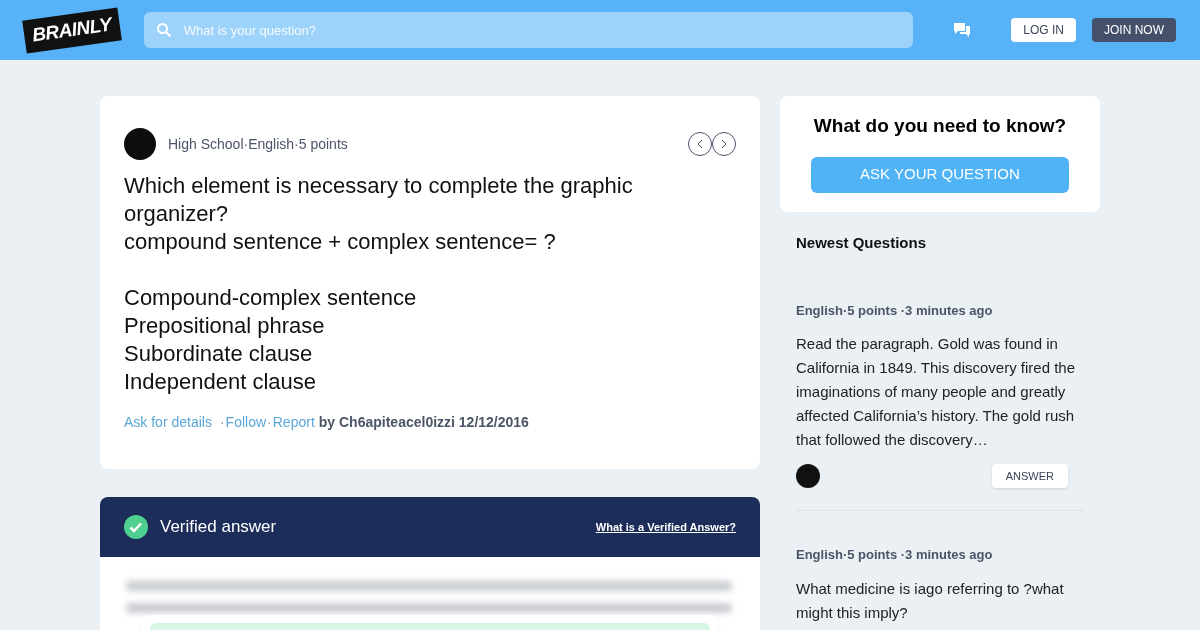 This screenshot has width=1200, height=630. I want to click on question-meta: High School·English·5 points, so click(258, 144).